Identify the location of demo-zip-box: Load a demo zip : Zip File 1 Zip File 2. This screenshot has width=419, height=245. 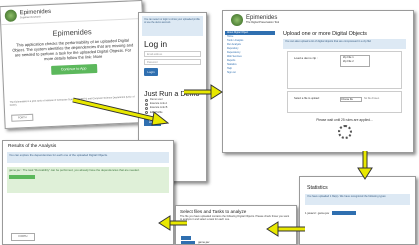
(344, 70).